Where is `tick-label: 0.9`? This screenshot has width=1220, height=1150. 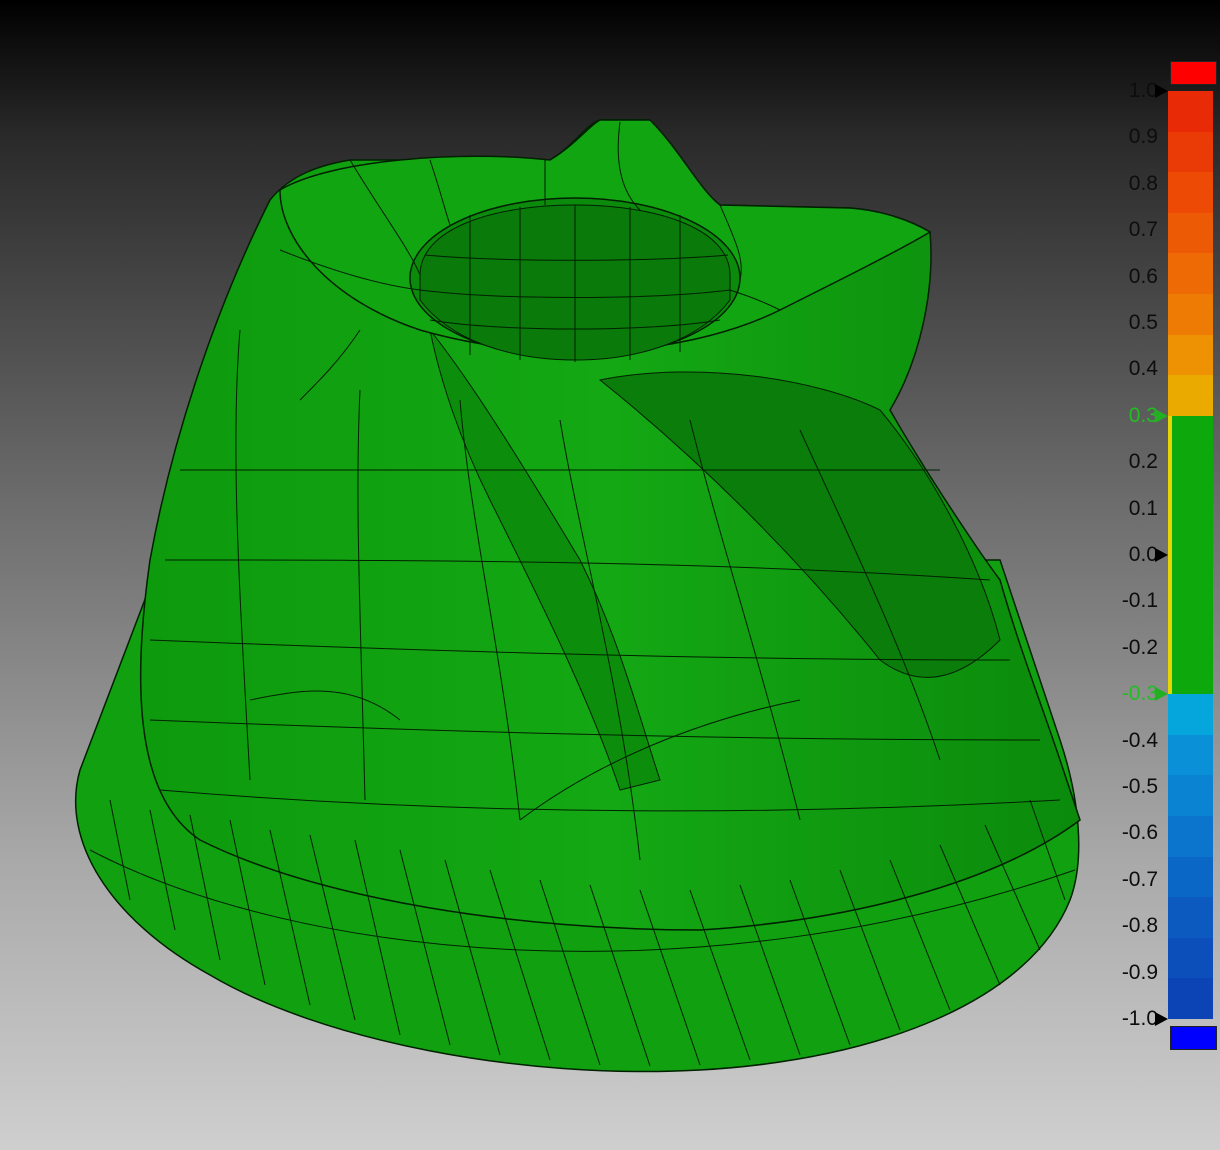 tick-label: 0.9 is located at coordinates (1143, 137).